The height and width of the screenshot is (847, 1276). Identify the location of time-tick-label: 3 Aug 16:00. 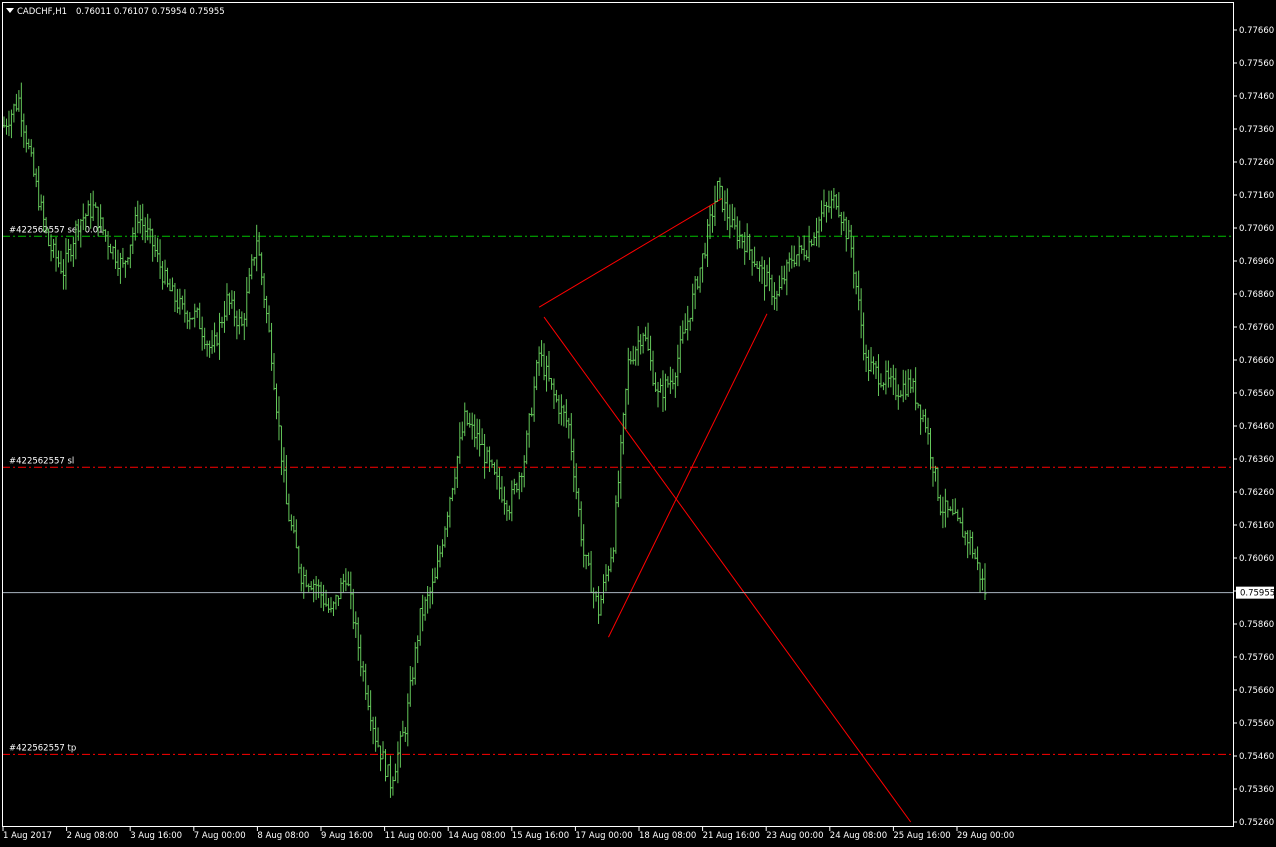
(156, 836).